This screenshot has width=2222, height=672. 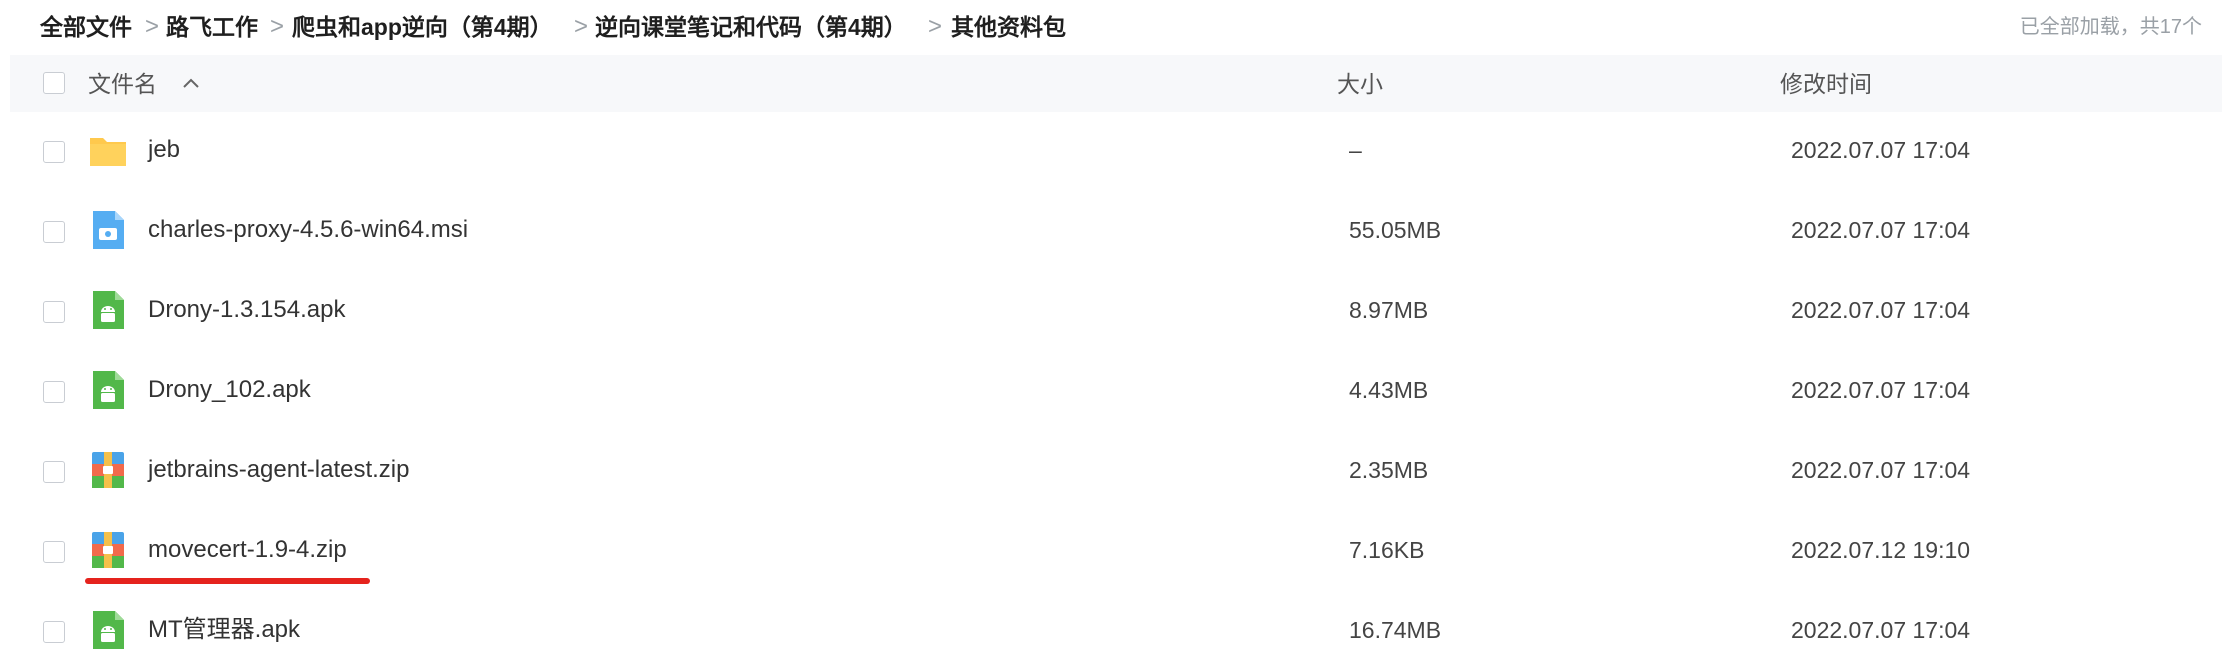 I want to click on file-name: MT管理器.apk, so click(x=224, y=630).